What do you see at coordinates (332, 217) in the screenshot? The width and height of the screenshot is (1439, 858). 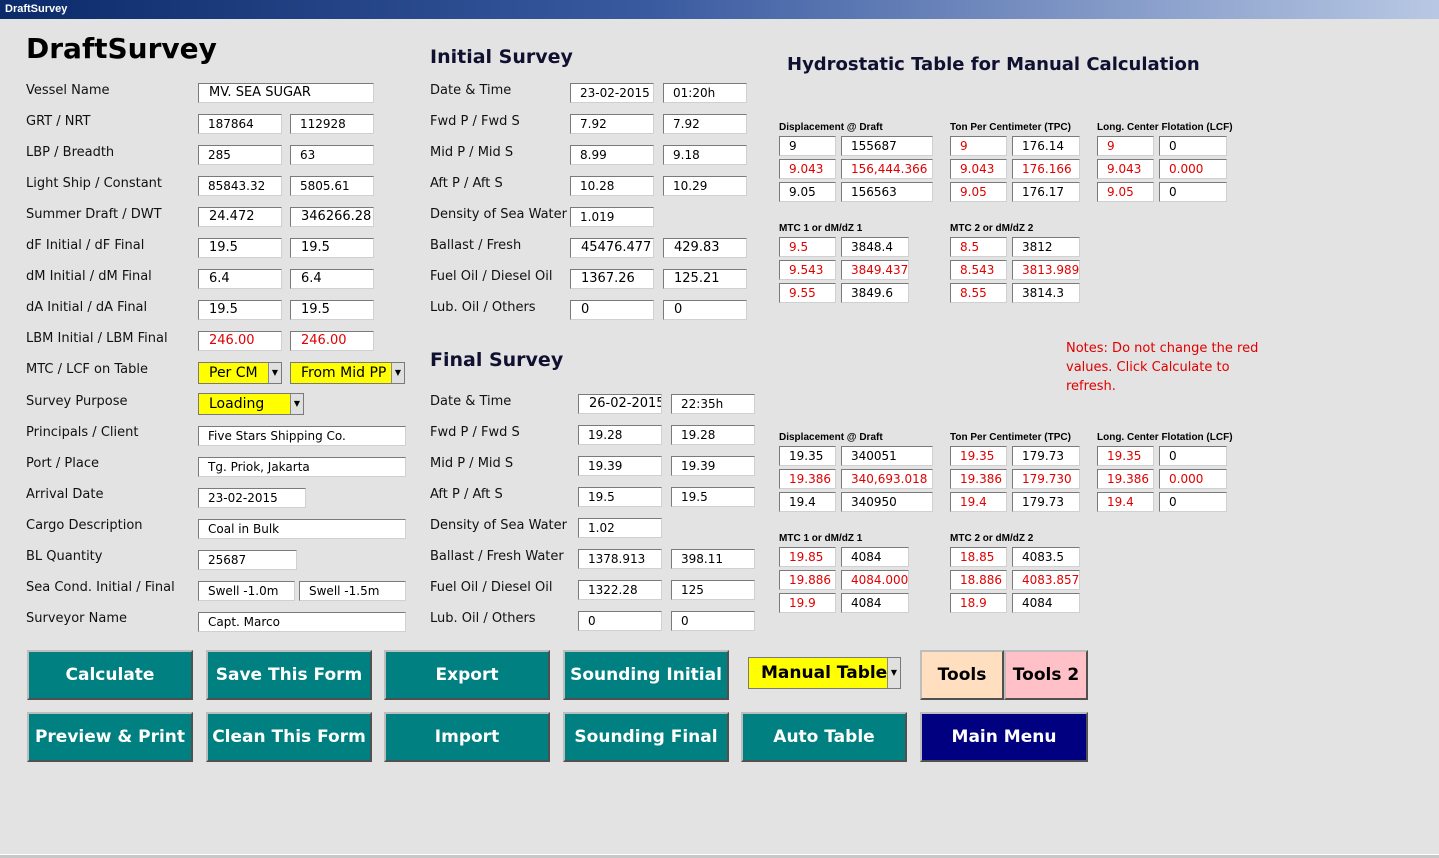 I see `dwt-field: 346266.28` at bounding box center [332, 217].